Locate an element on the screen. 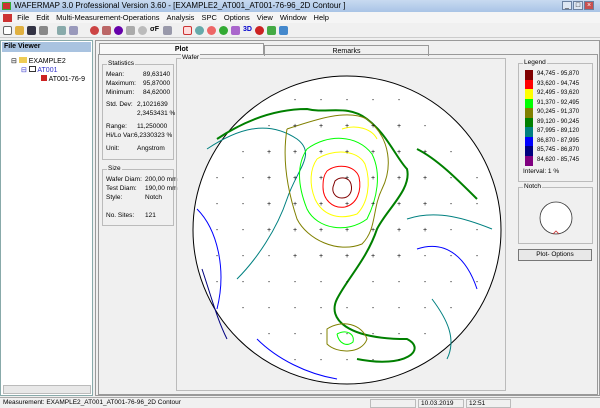 This screenshot has height=408, width=600. legend-caption: Legend is located at coordinates (535, 62).